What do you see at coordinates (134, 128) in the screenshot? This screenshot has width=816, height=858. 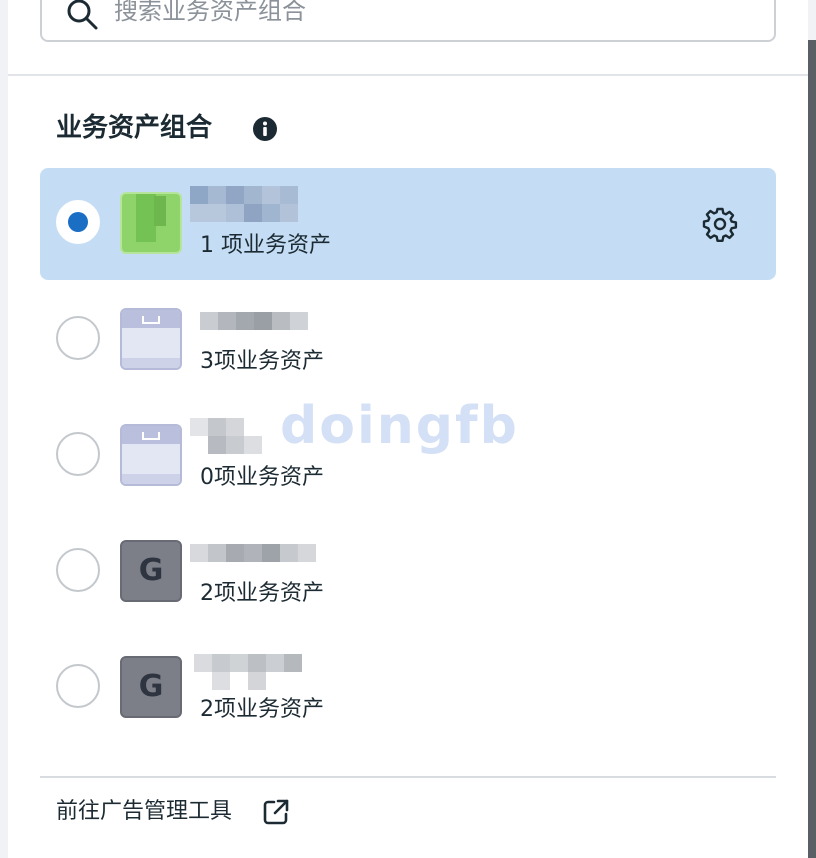 I see `section-title: 业务资产组合` at bounding box center [134, 128].